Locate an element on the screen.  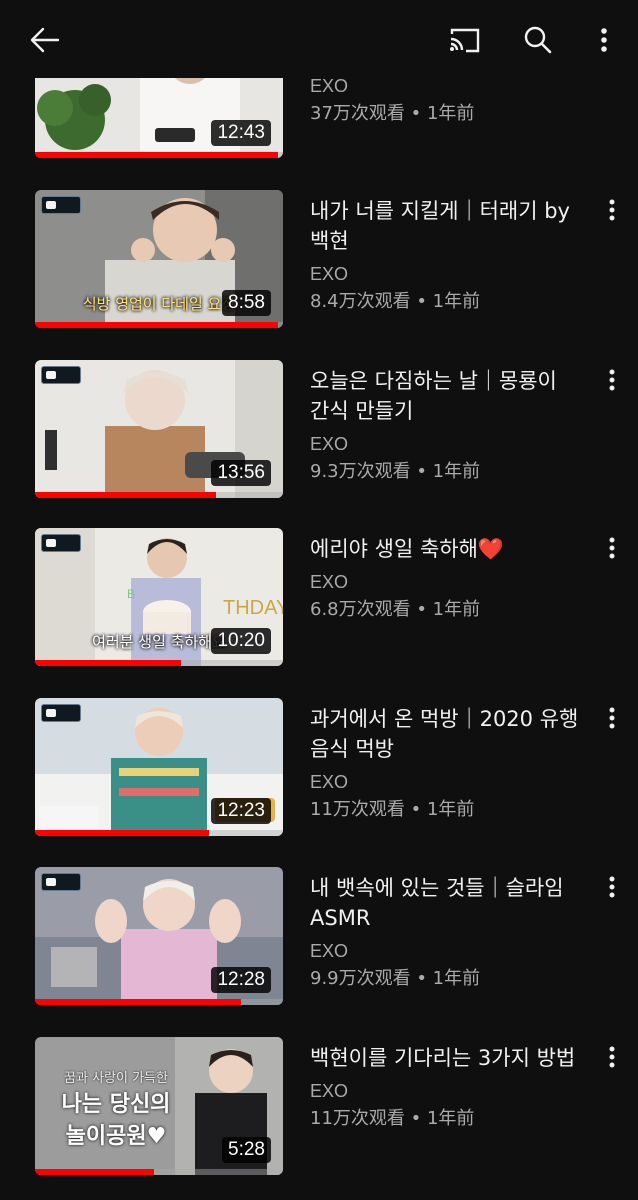
search-button is located at coordinates (538, 40).